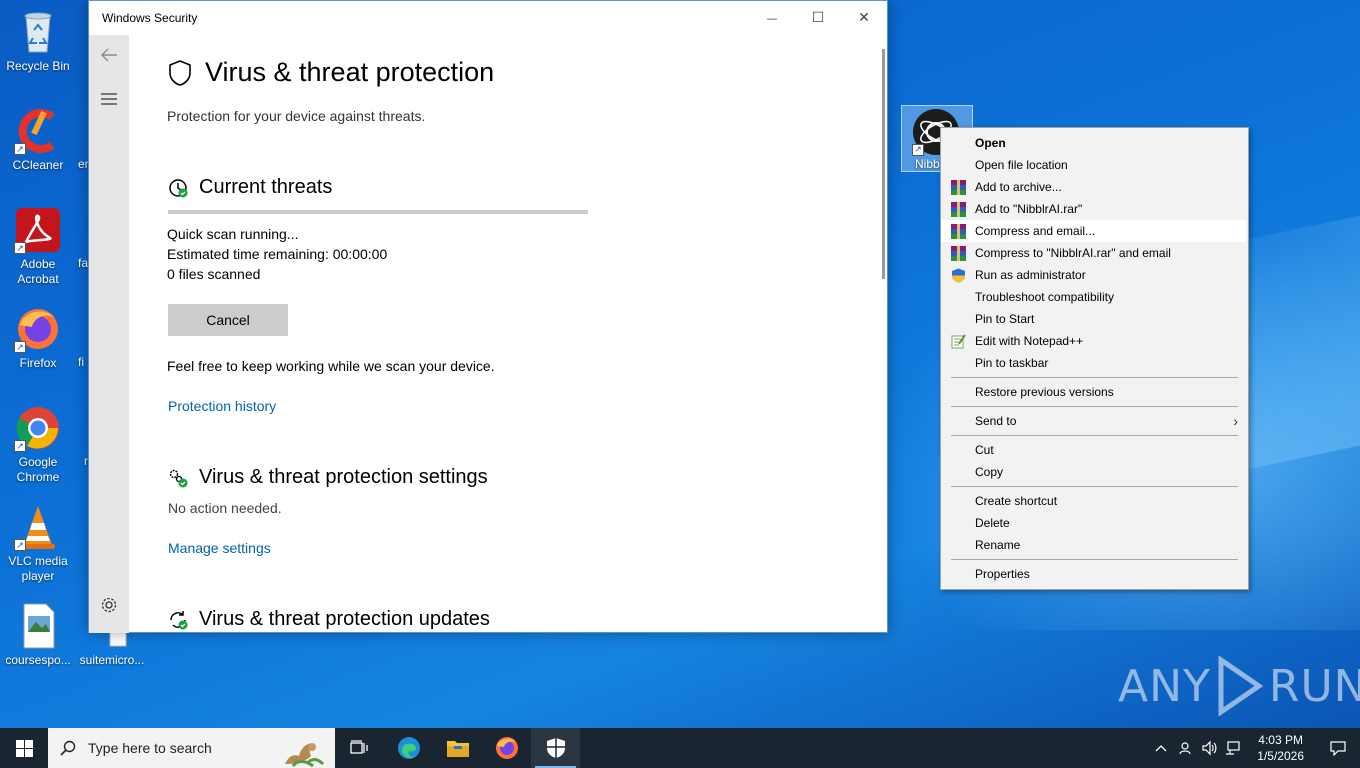 Image resolution: width=1360 pixels, height=768 pixels. I want to click on page-title: Virus & threat protection, so click(330, 72).